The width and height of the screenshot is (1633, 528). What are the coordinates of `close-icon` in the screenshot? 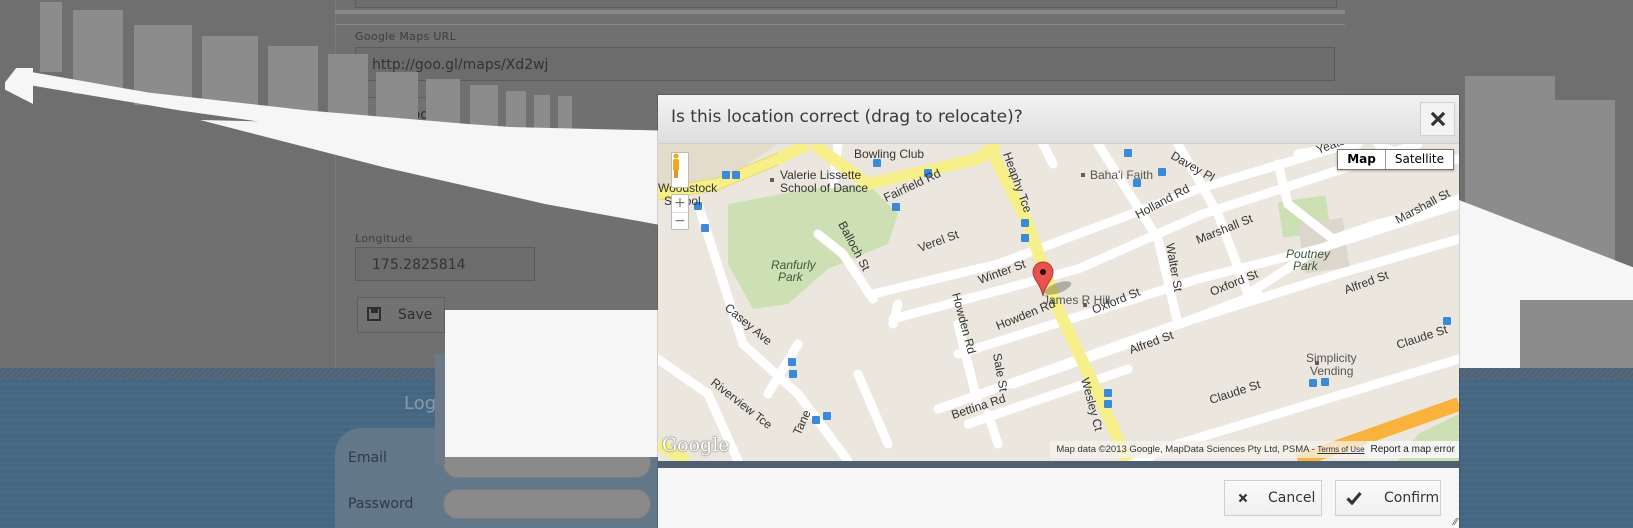 It's located at (1437, 119).